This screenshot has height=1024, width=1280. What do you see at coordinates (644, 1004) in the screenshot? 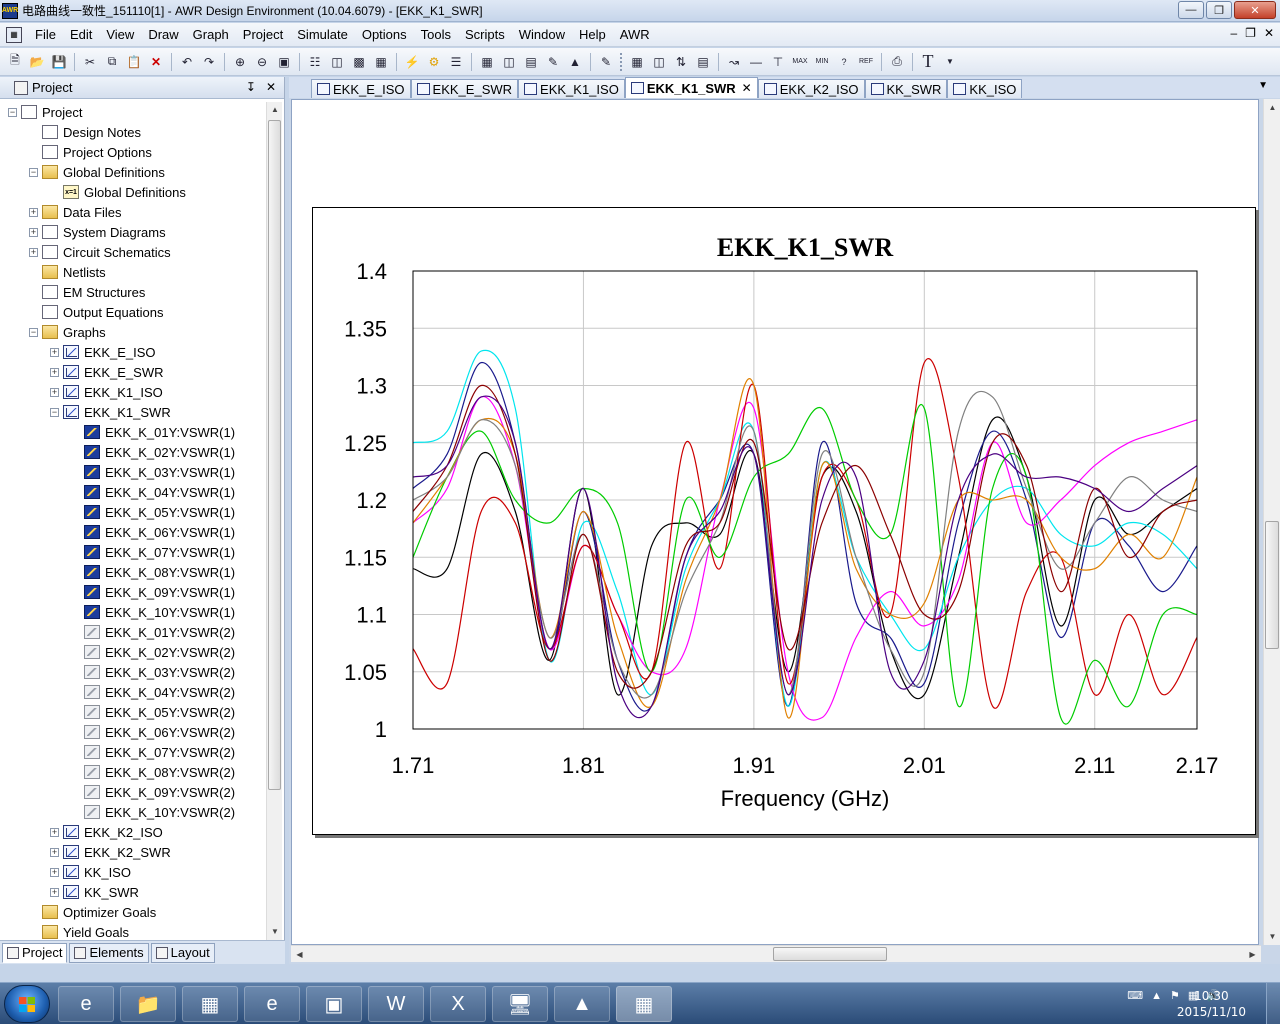
I see `awr-taskbar-icon: ▦` at bounding box center [644, 1004].